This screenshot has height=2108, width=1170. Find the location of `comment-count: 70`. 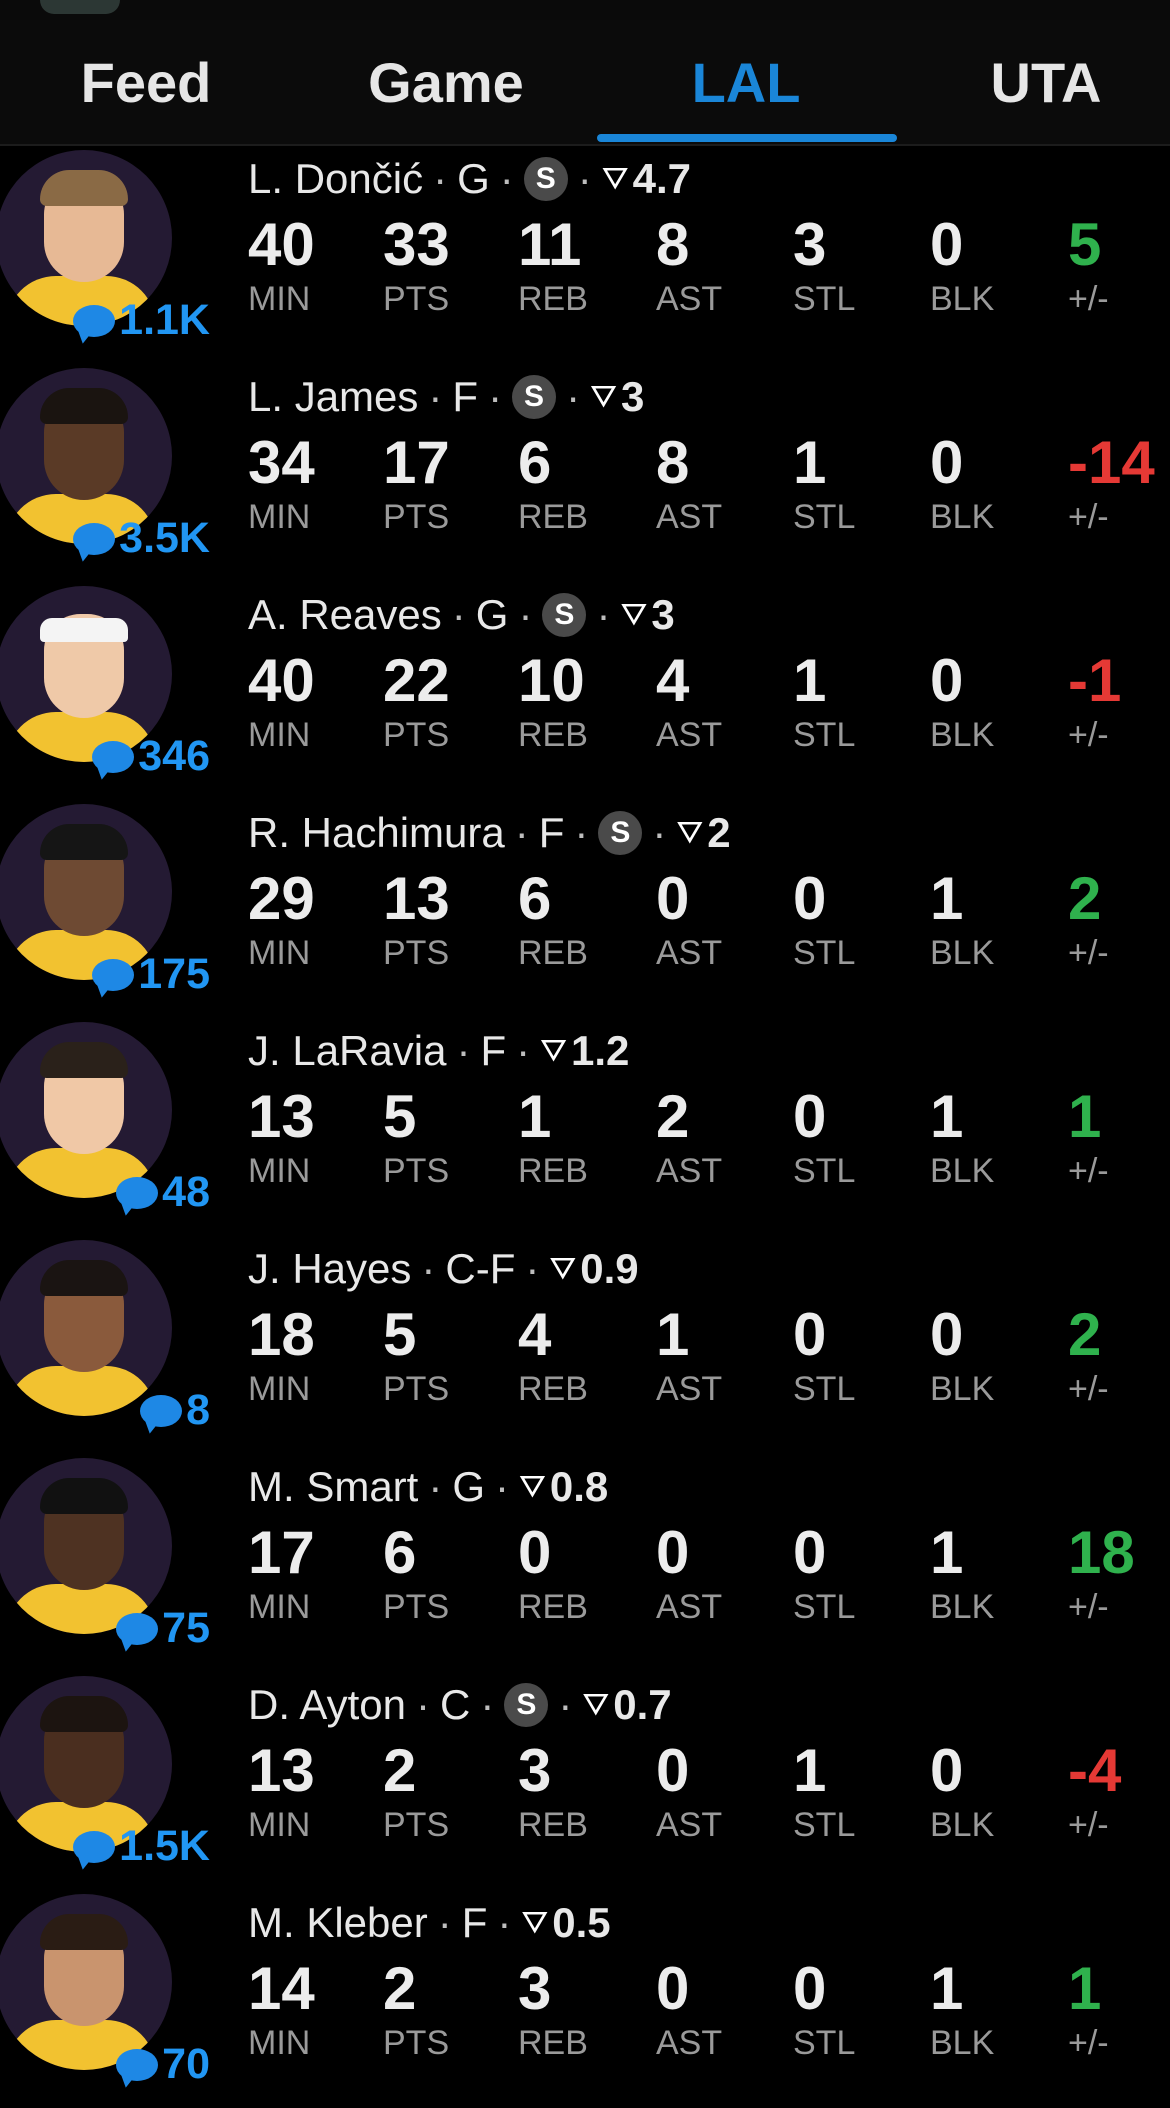

comment-count: 70 is located at coordinates (163, 2064).